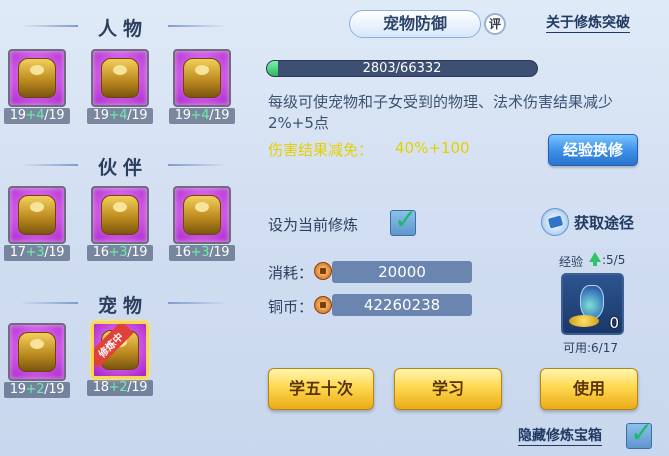  What do you see at coordinates (588, 24) in the screenshot?
I see `about-breakthrough-link: 关于修炼突破` at bounding box center [588, 24].